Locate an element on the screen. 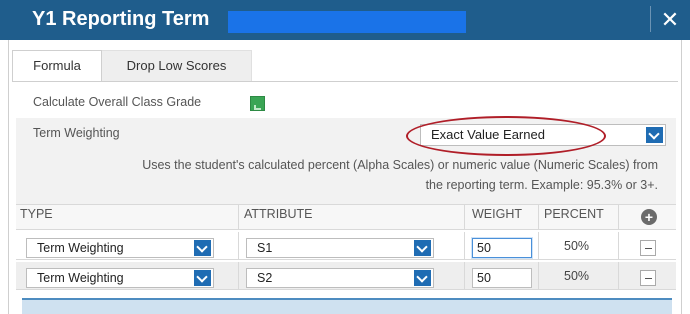 Image resolution: width=690 pixels, height=314 pixels. row2-type-select: Term Weighting is located at coordinates (120, 278).